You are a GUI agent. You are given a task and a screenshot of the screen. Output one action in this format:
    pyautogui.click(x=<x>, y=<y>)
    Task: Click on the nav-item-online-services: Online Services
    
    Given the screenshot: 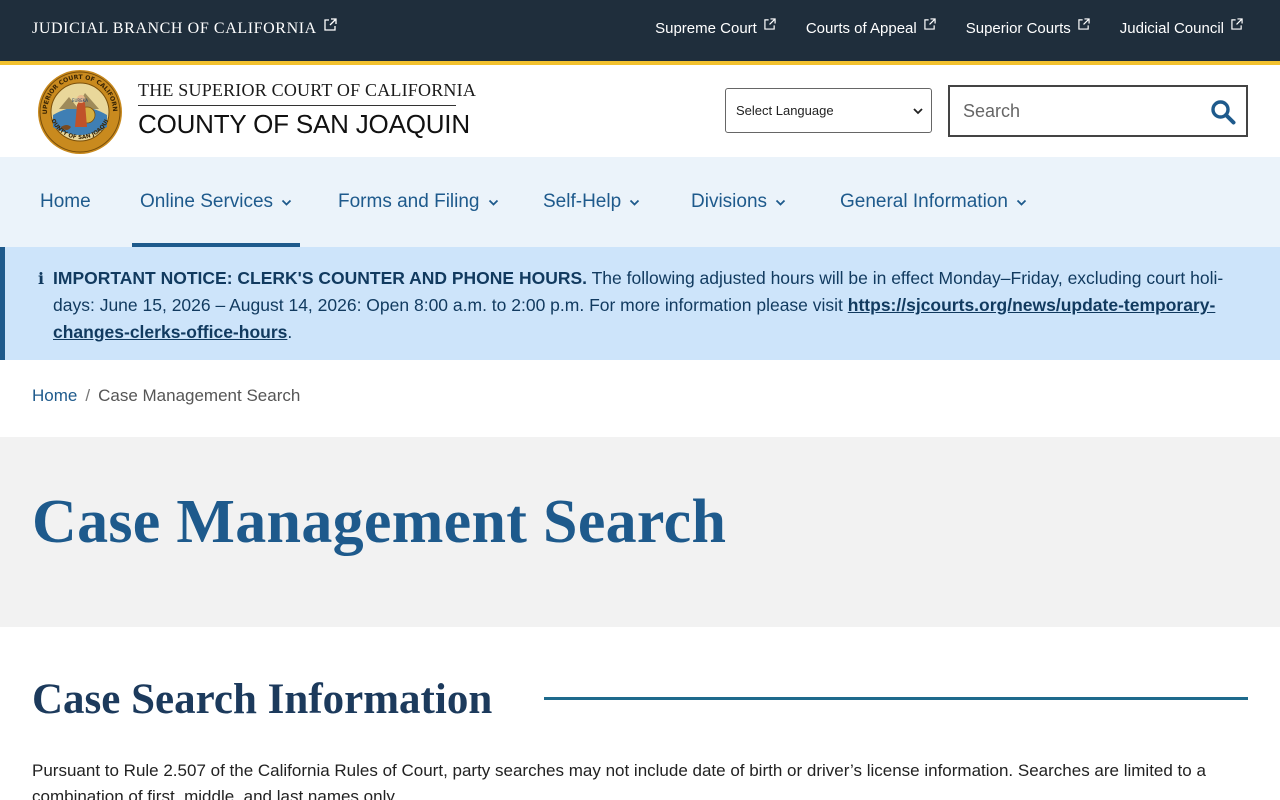 What is the action you would take?
    pyautogui.click(x=216, y=202)
    